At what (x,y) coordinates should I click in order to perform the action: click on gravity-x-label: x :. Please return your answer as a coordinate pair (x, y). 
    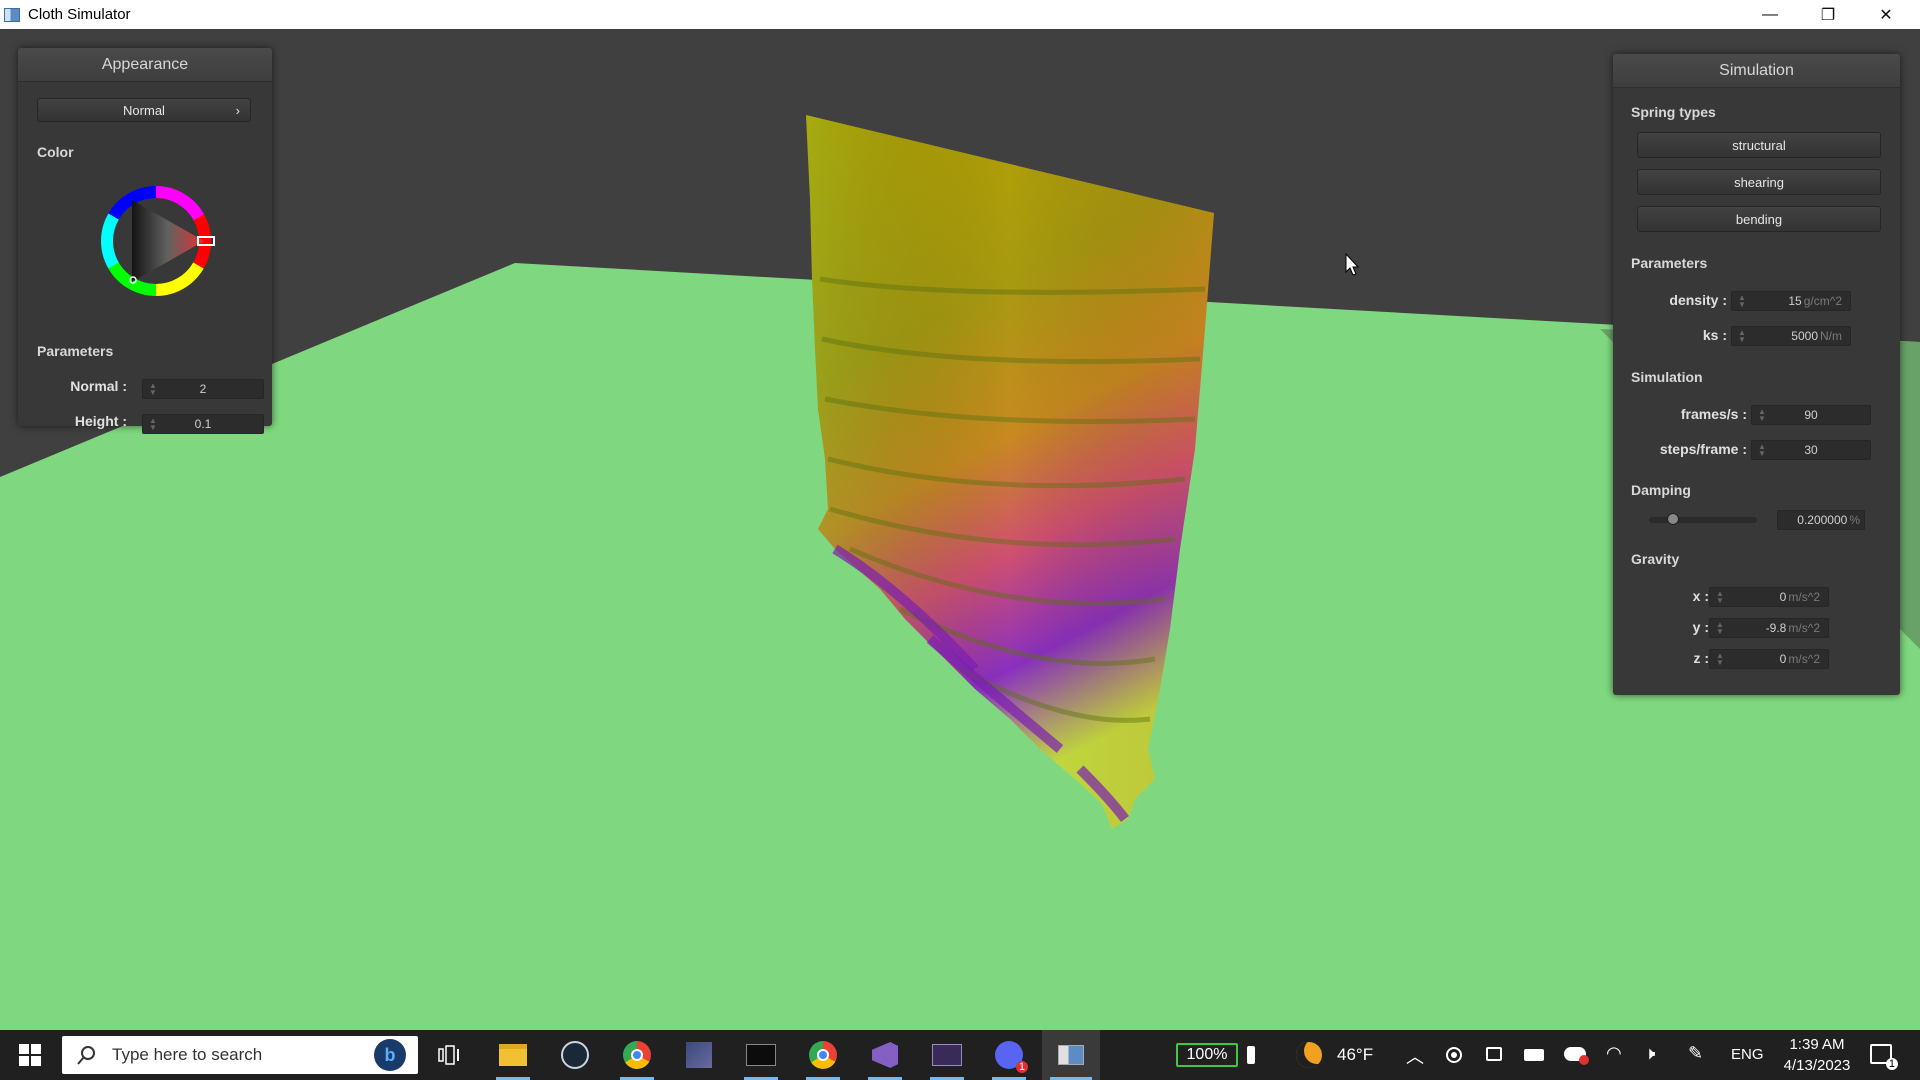
    Looking at the image, I should click on (1700, 596).